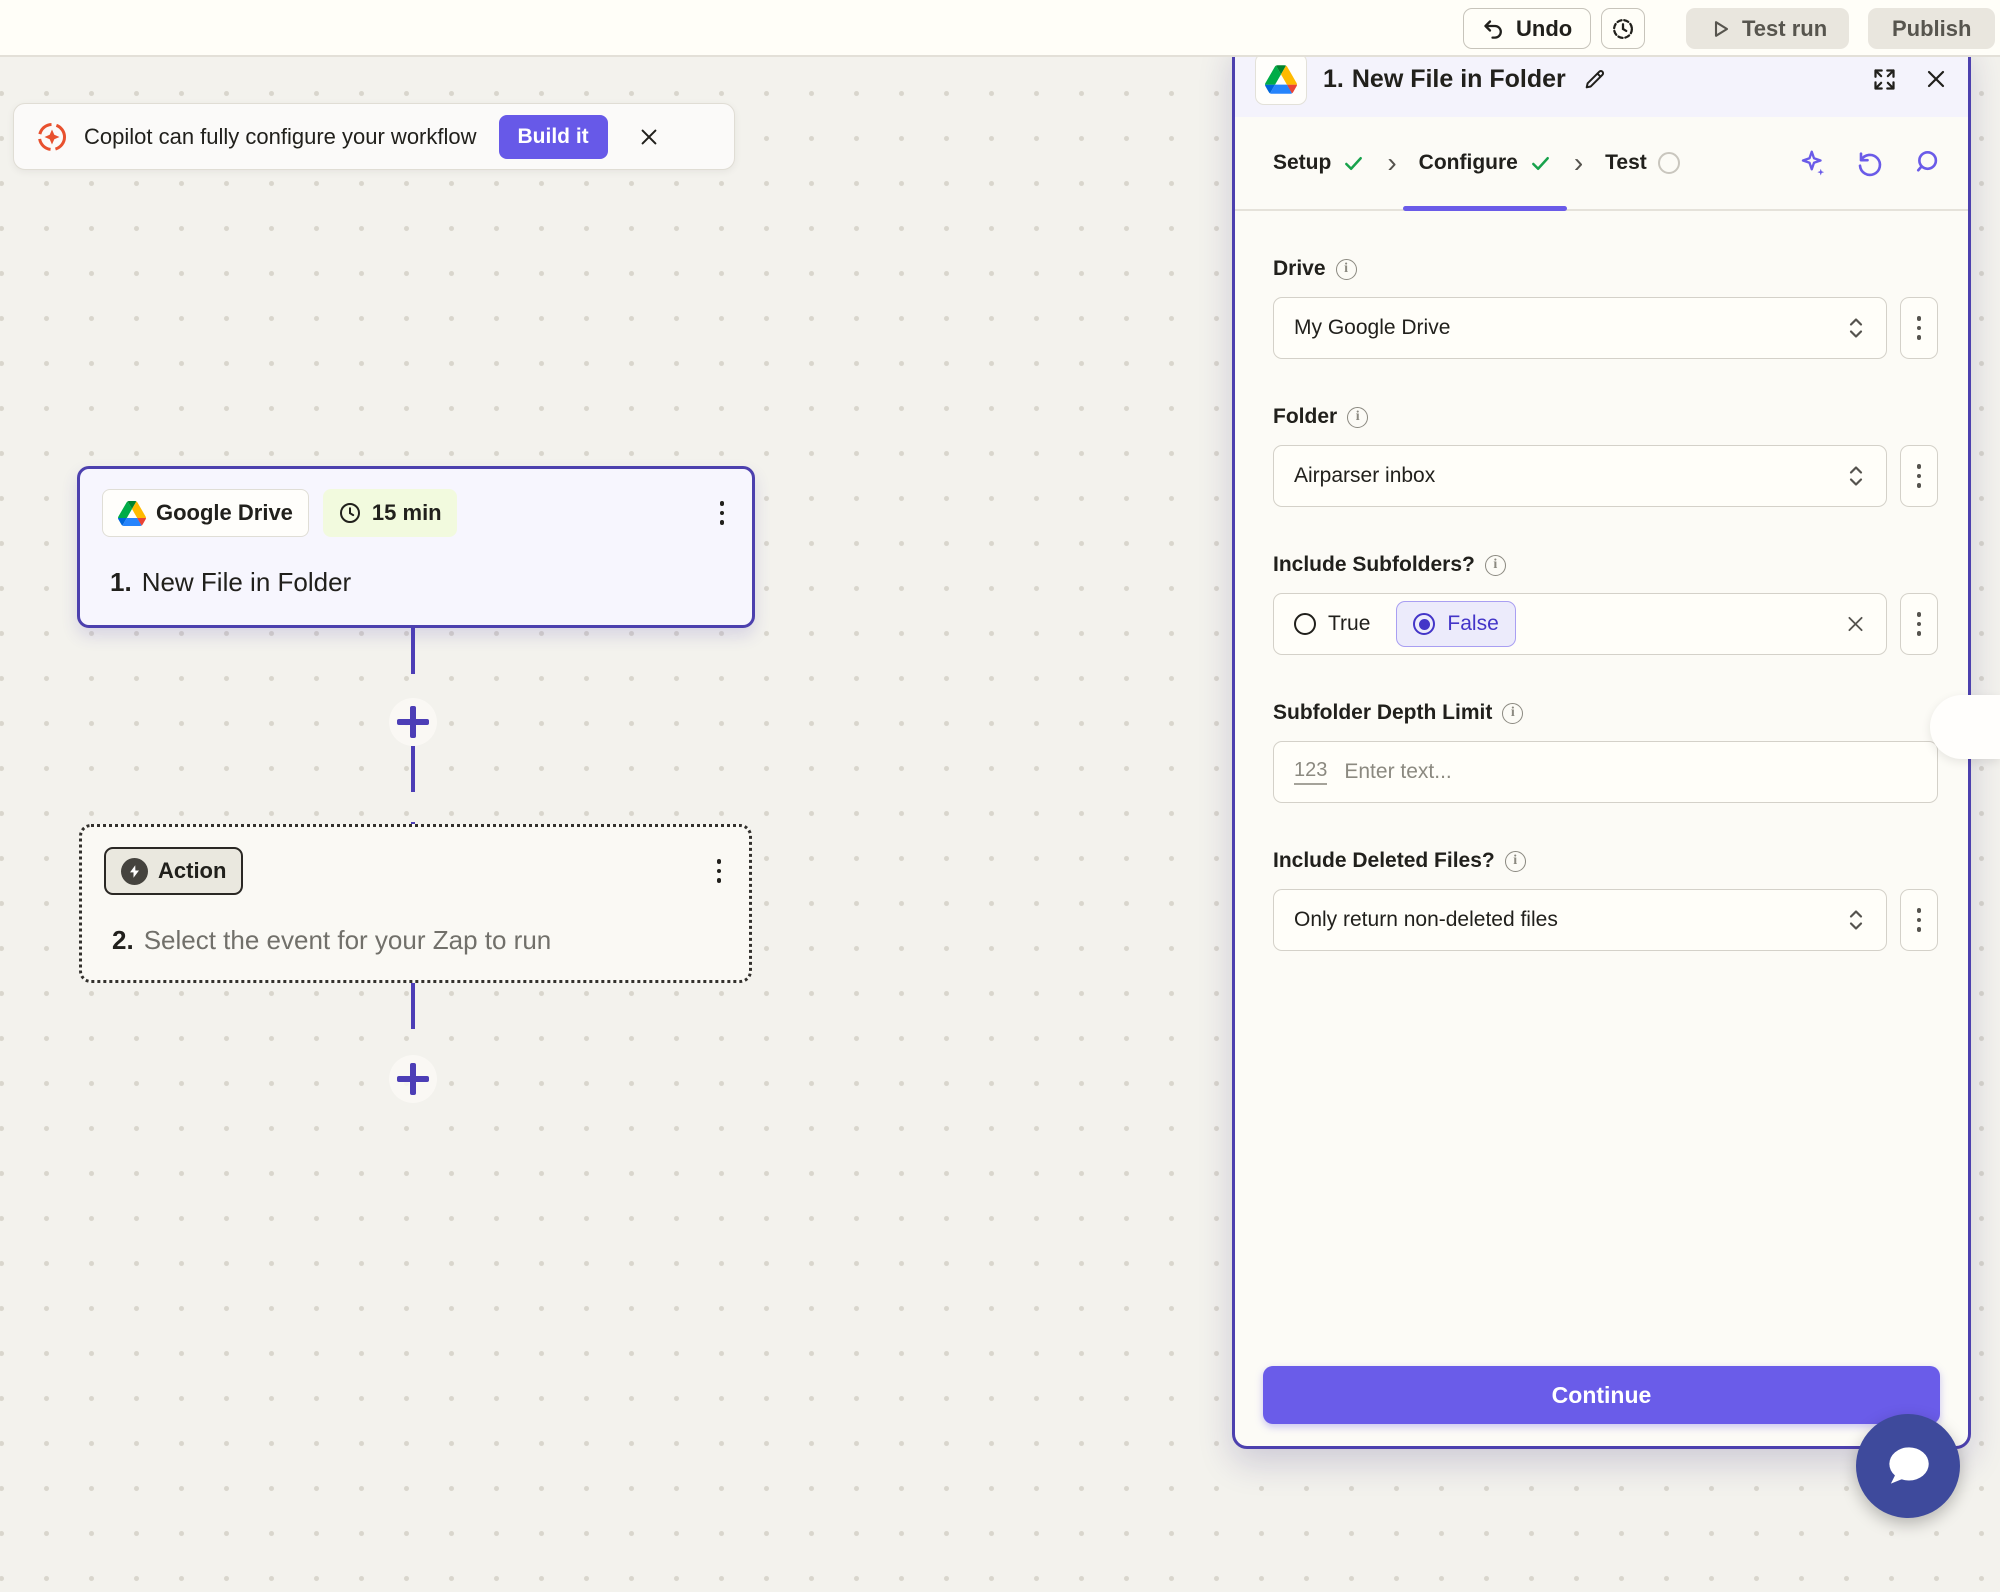 This screenshot has width=2000, height=1592. I want to click on drive-select-value: My Google Drive, so click(1372, 327).